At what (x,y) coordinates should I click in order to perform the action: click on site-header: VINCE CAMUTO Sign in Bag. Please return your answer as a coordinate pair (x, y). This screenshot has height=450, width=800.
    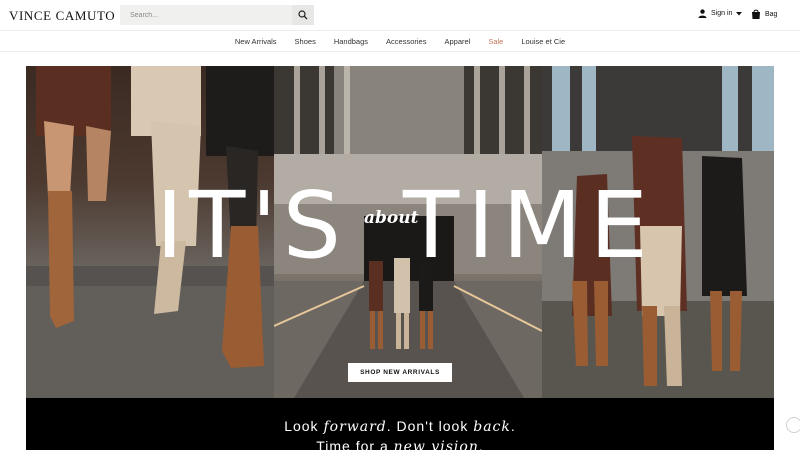
    Looking at the image, I should click on (400, 15).